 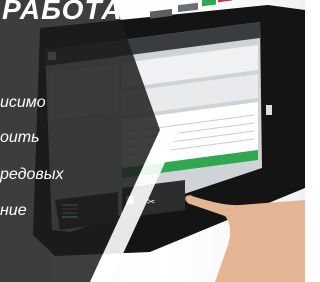 What do you see at coordinates (209, 3) in the screenshot?
I see `top-status-green` at bounding box center [209, 3].